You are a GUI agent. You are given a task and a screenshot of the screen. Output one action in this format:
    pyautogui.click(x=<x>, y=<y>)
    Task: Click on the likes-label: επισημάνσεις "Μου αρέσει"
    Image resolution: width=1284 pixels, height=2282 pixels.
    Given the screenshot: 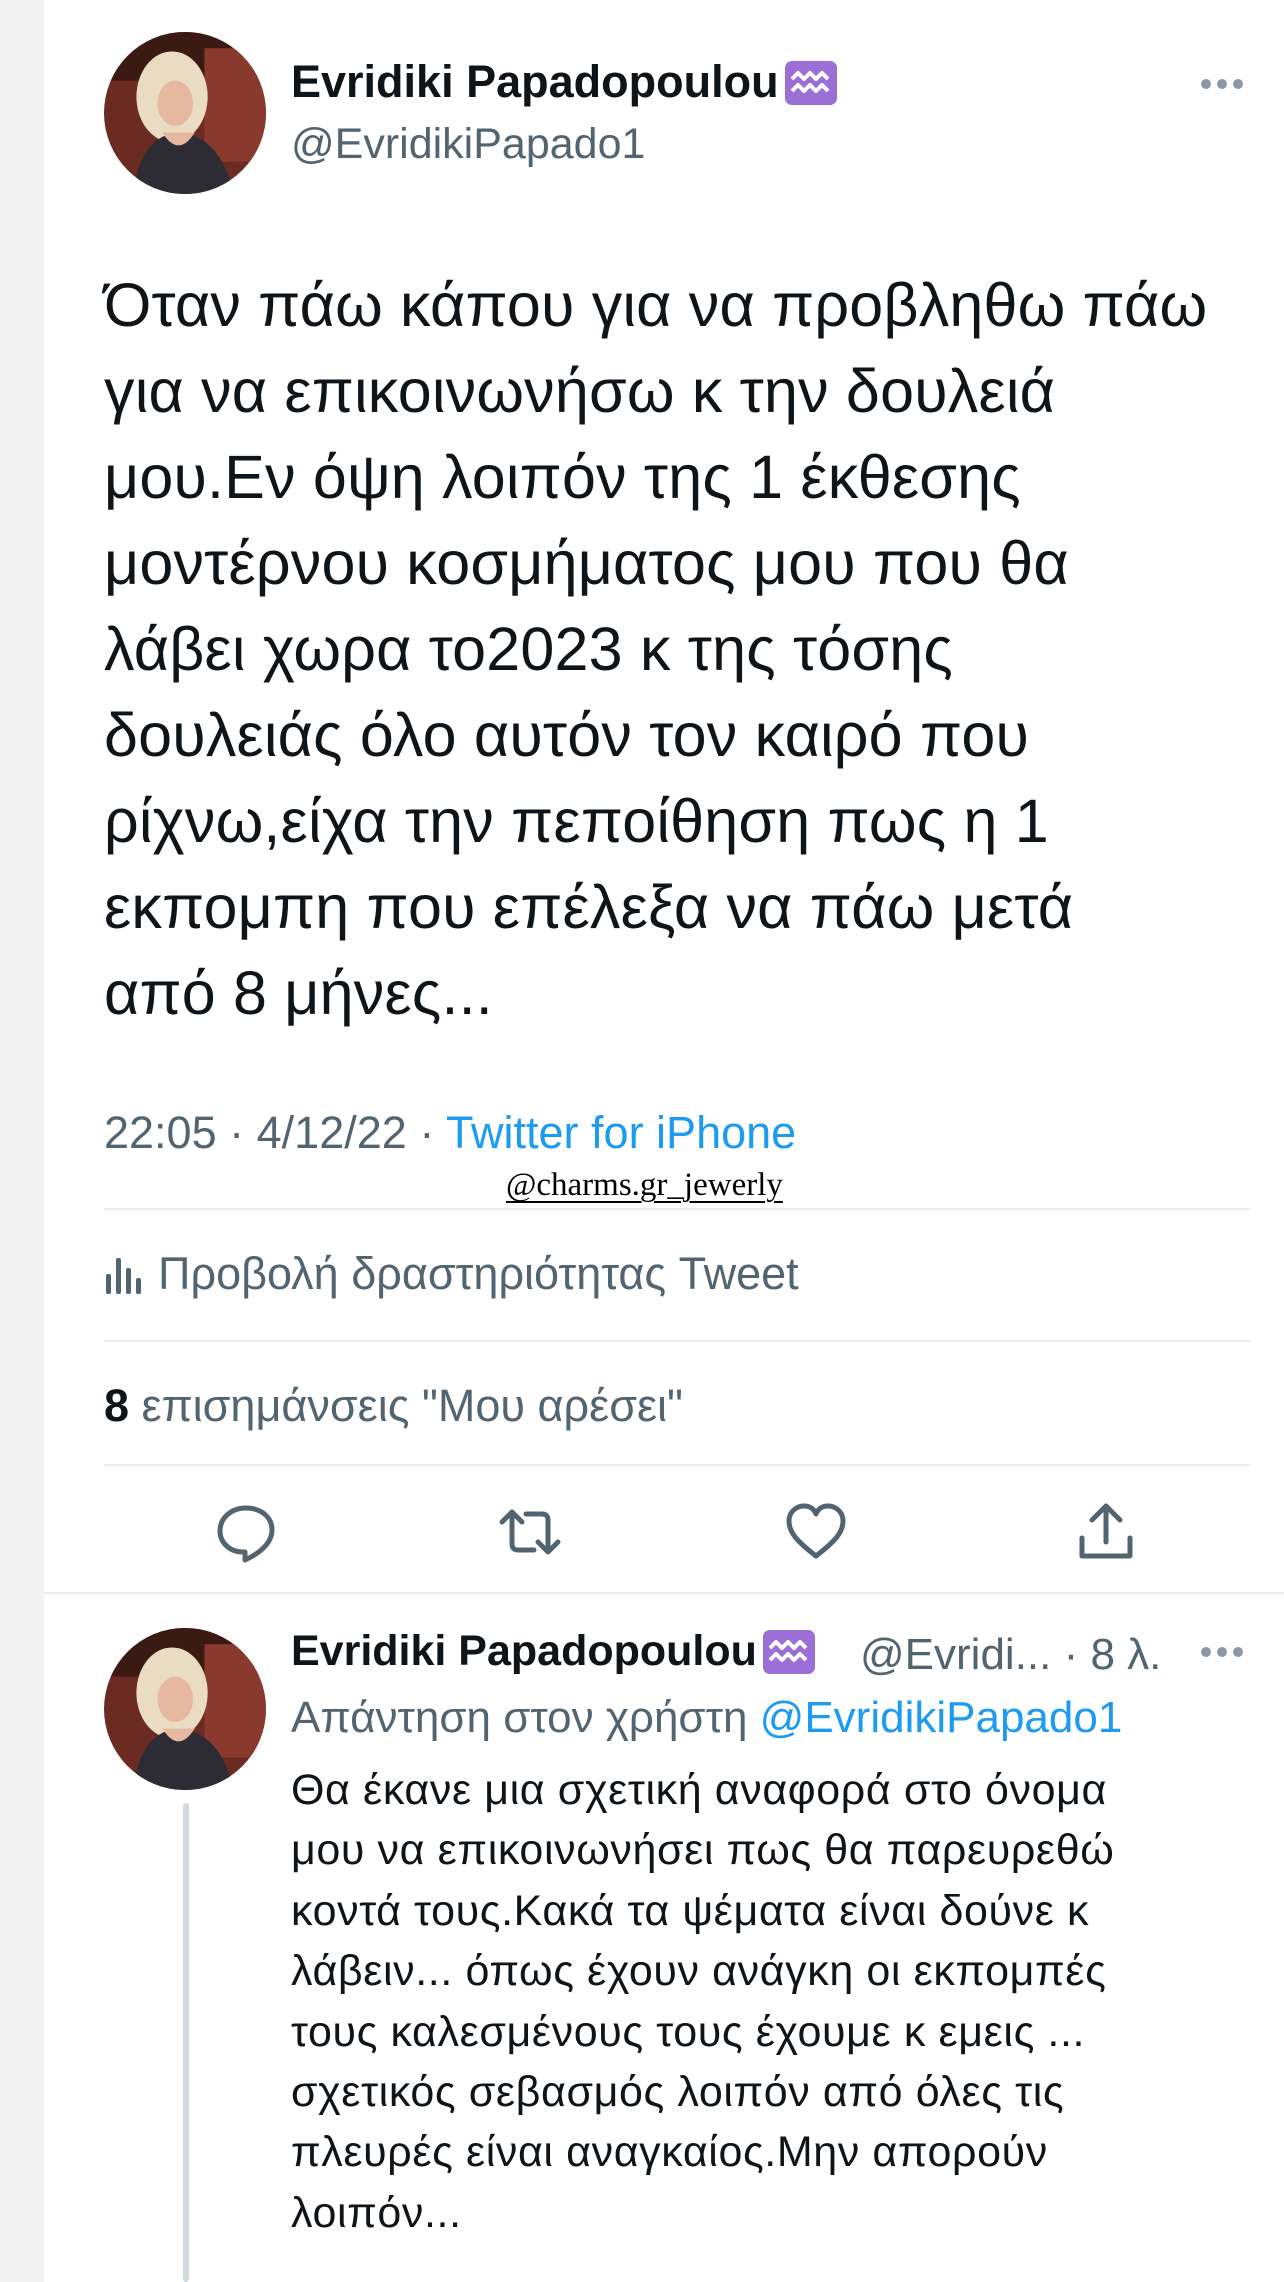 What is the action you would take?
    pyautogui.click(x=412, y=1405)
    